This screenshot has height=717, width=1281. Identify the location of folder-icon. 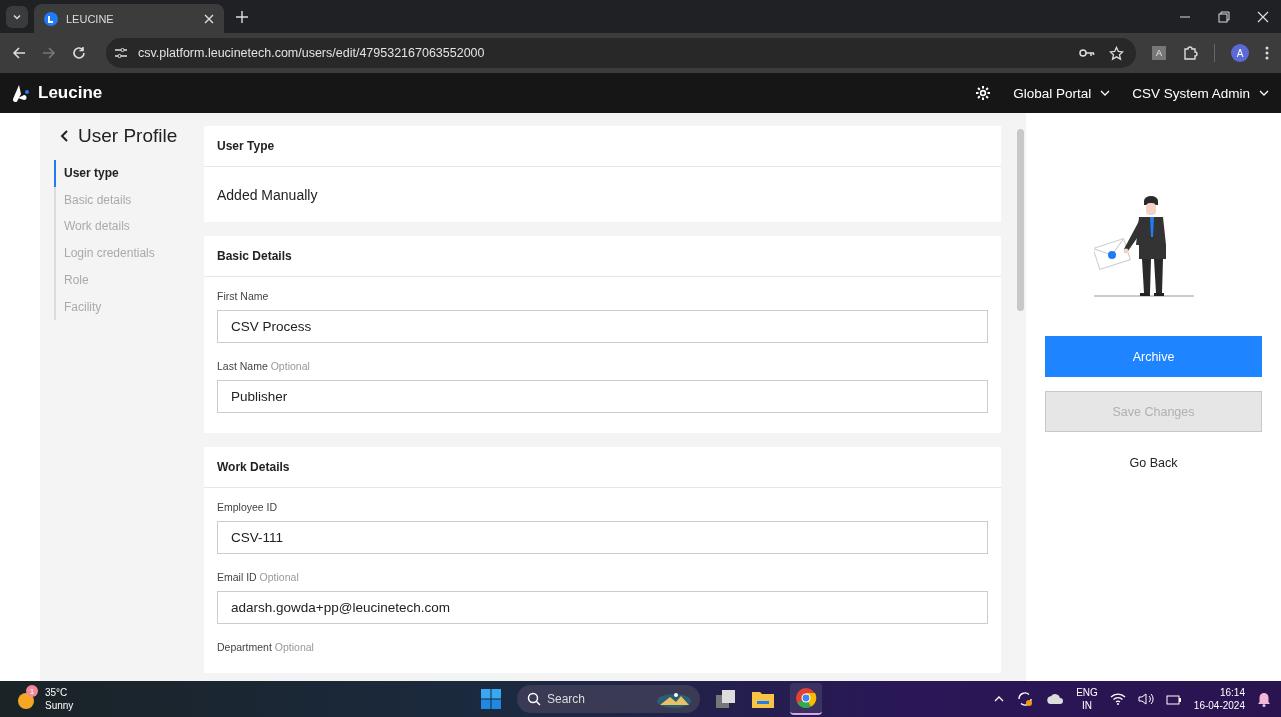
(763, 699).